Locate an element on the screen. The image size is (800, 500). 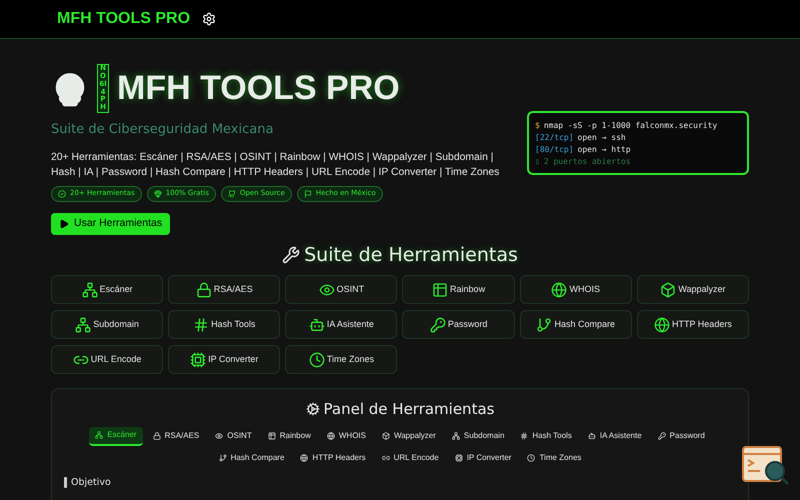
cursor-glyph: ▯ is located at coordinates (537, 162).